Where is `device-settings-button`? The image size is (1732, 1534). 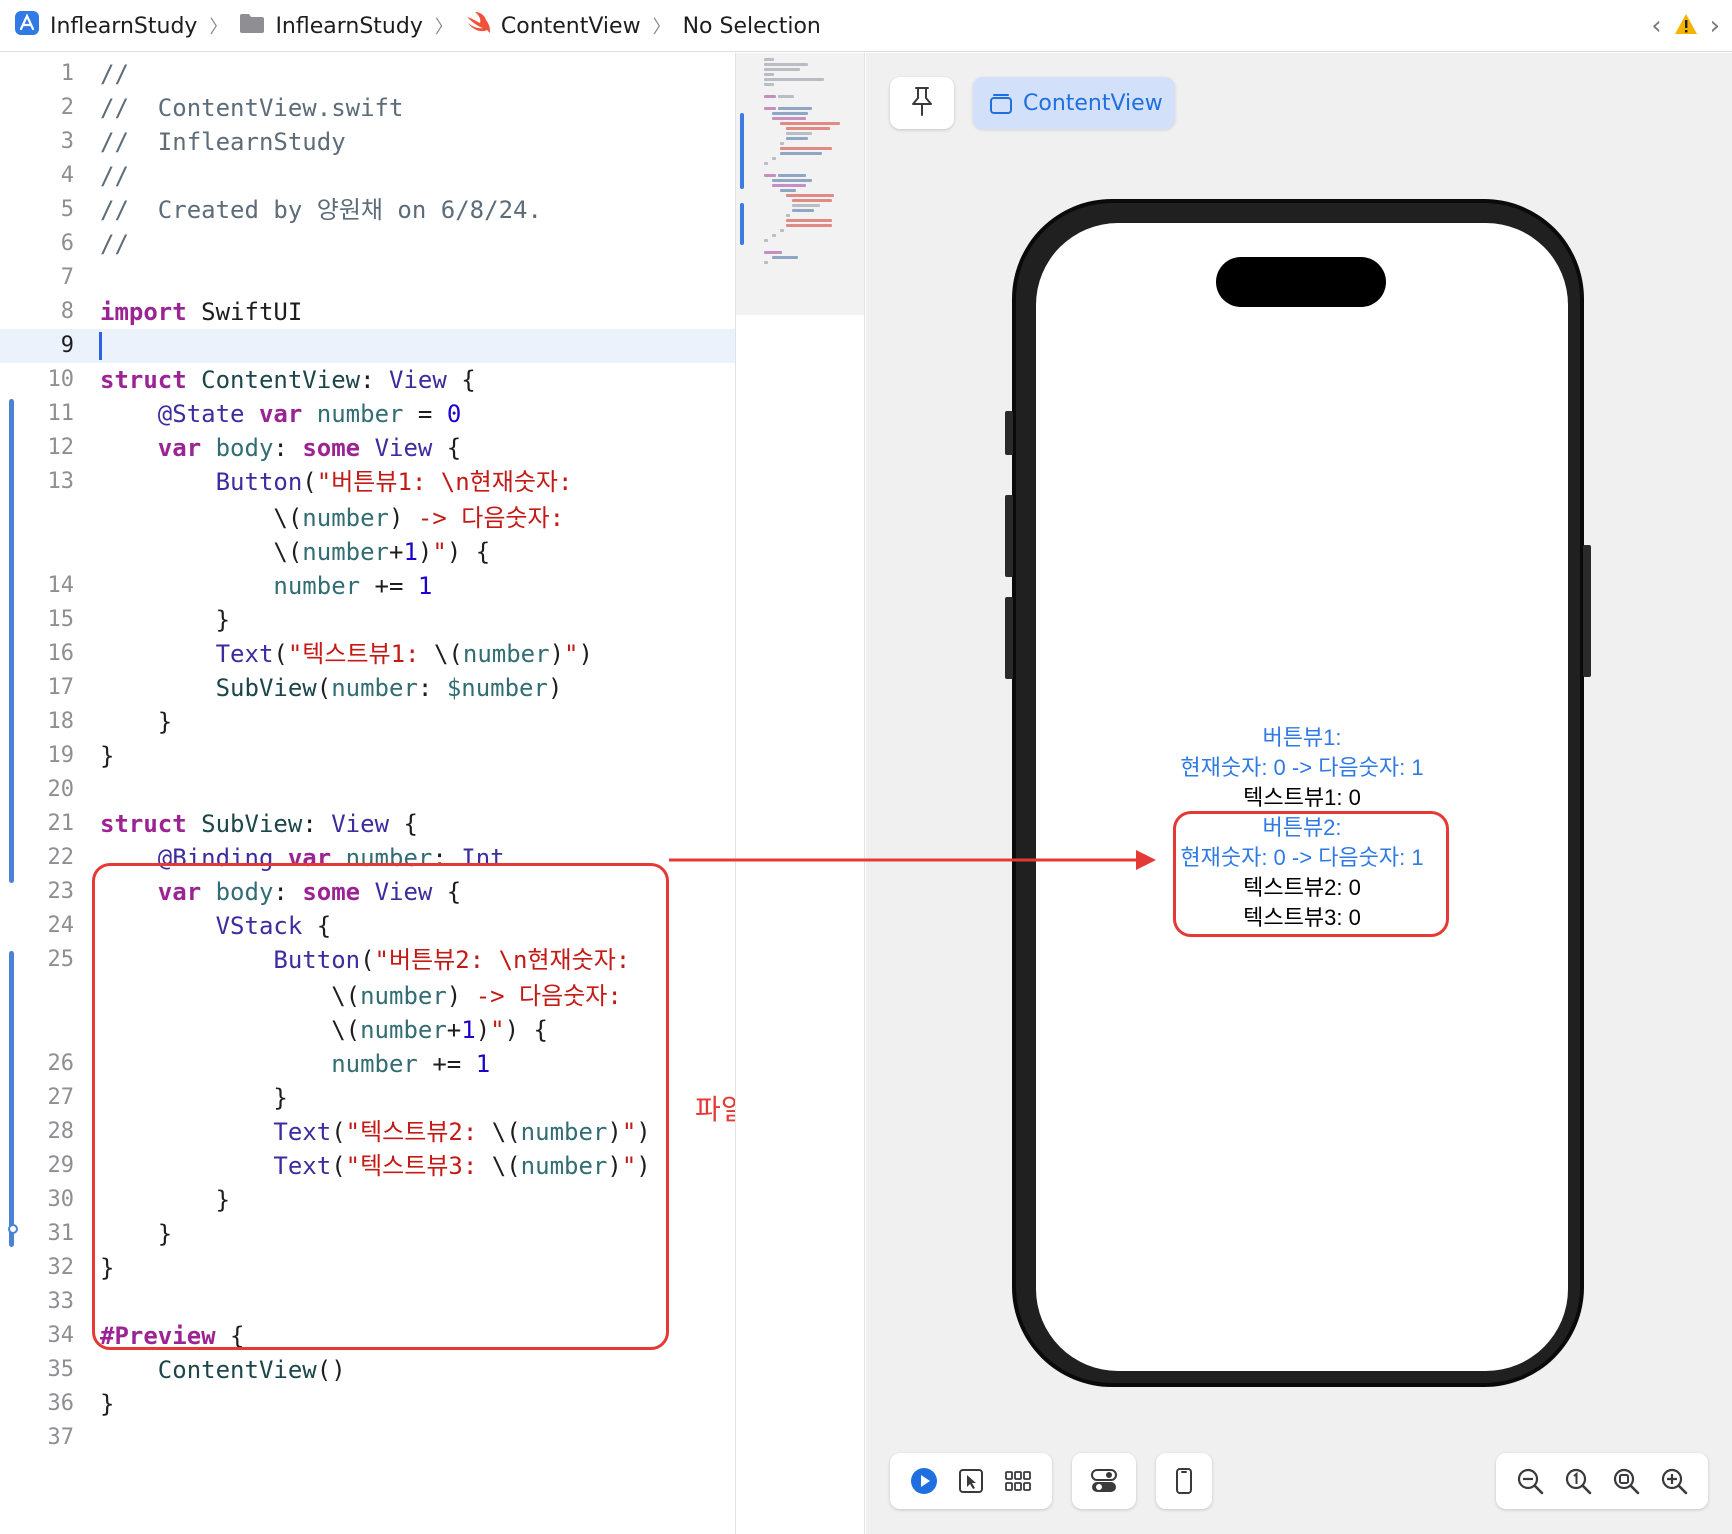 device-settings-button is located at coordinates (1184, 1481).